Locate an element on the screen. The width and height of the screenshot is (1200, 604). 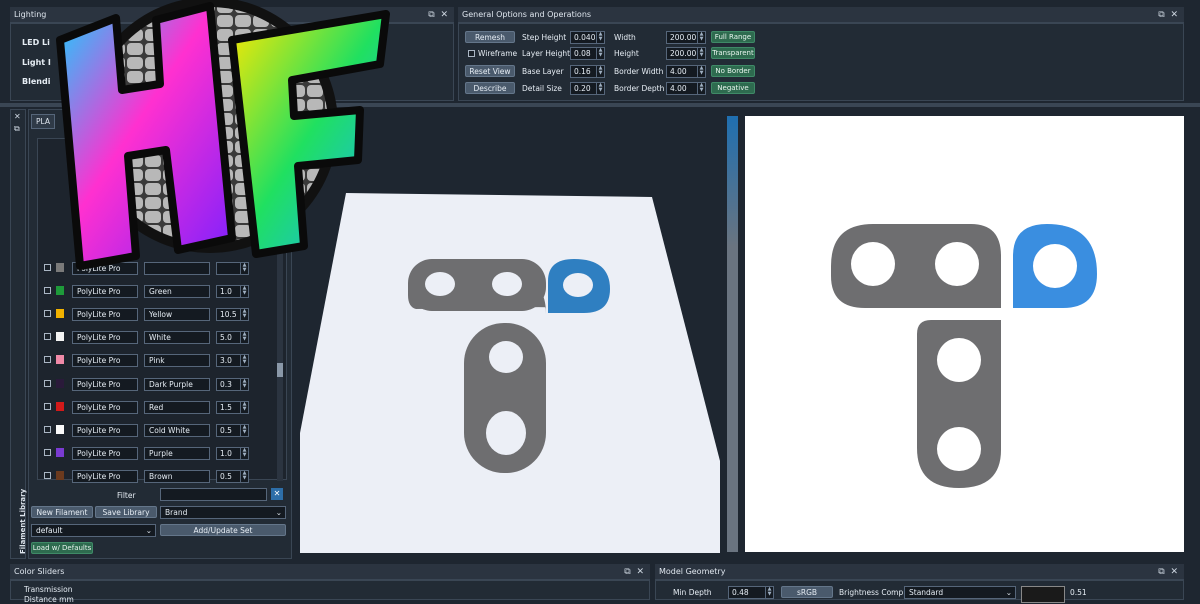
list-item: PolyLite Pro Red 1.5 ▲ ▼ is located at coordinates (163, 407).